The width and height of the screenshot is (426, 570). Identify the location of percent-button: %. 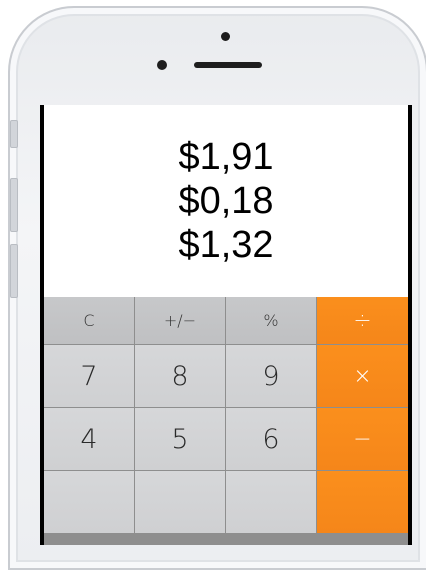
(271, 320).